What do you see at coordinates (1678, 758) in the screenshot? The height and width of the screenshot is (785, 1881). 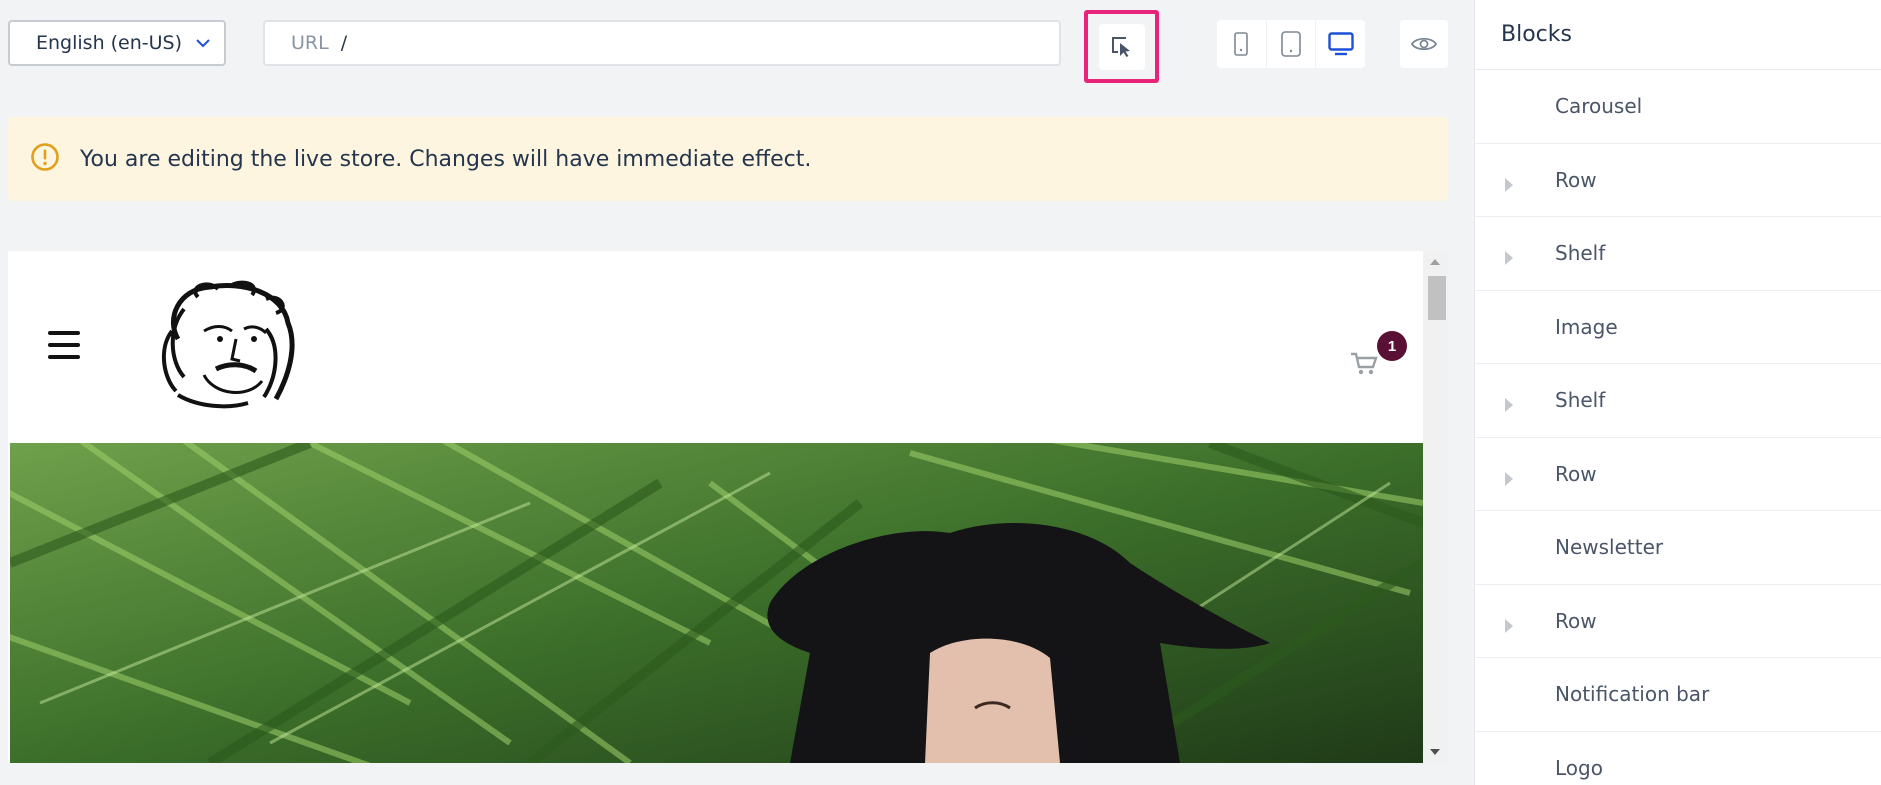 I see `block-item: Logo` at bounding box center [1678, 758].